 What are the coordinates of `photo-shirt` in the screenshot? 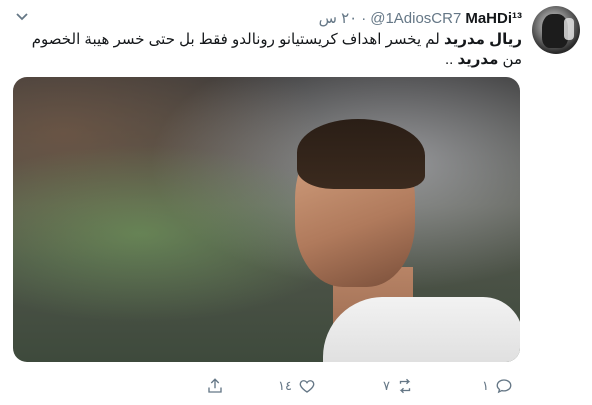 It's located at (421, 329).